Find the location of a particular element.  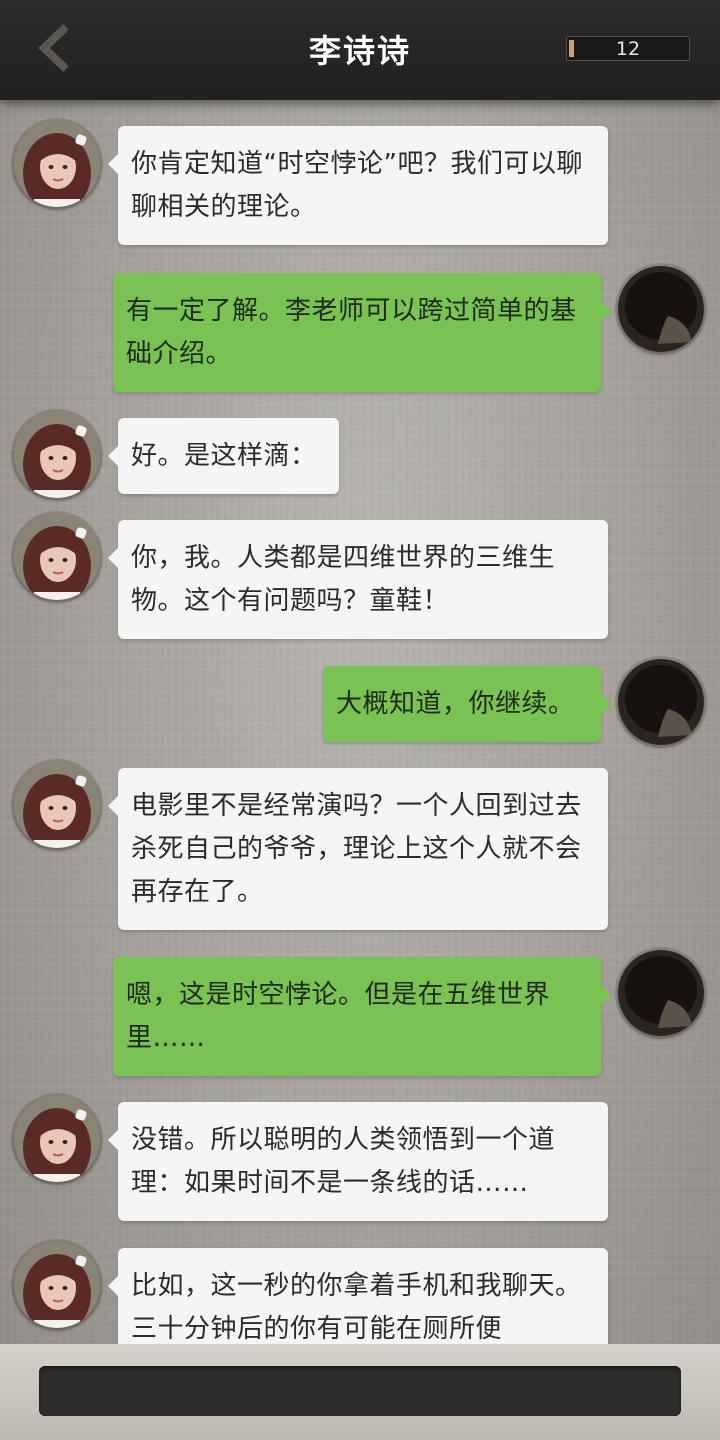

message-text: 比如，这一秒的你拿着手机和我聊天。三十分钟后的你有可能在厕所便 is located at coordinates (356, 1307).